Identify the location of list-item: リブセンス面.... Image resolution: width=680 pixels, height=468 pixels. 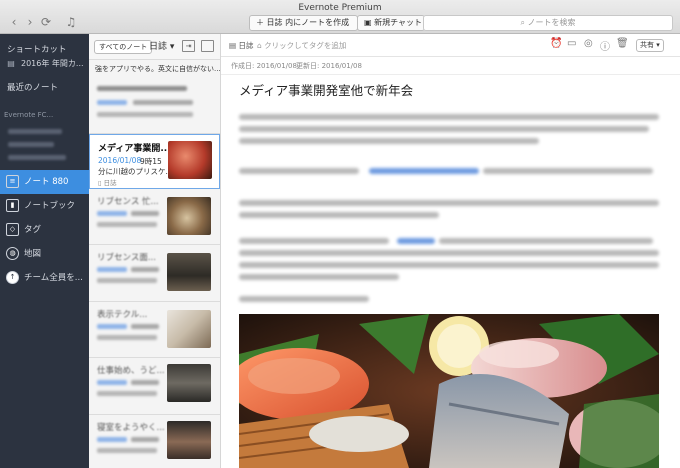
(154, 273).